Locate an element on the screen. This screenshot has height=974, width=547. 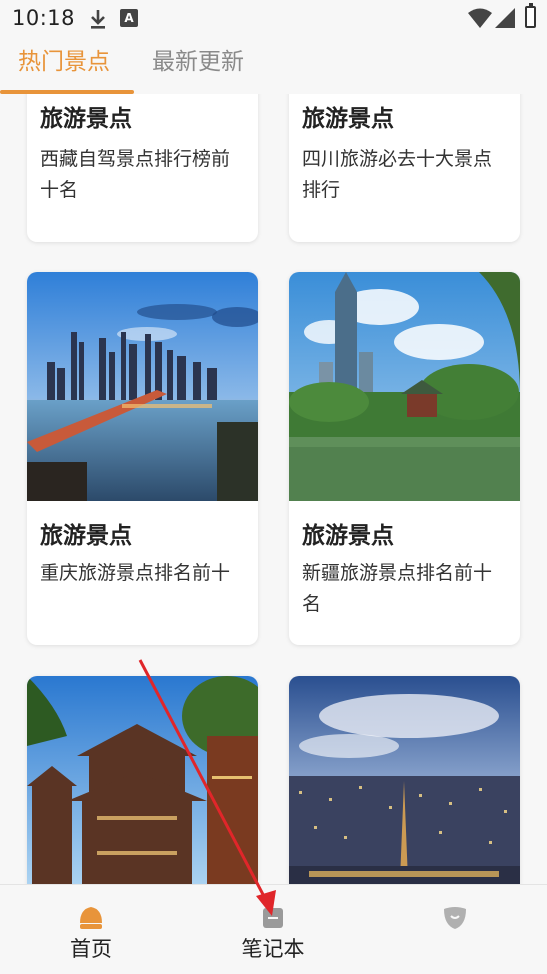
a-notification-icon: A is located at coordinates (129, 18).